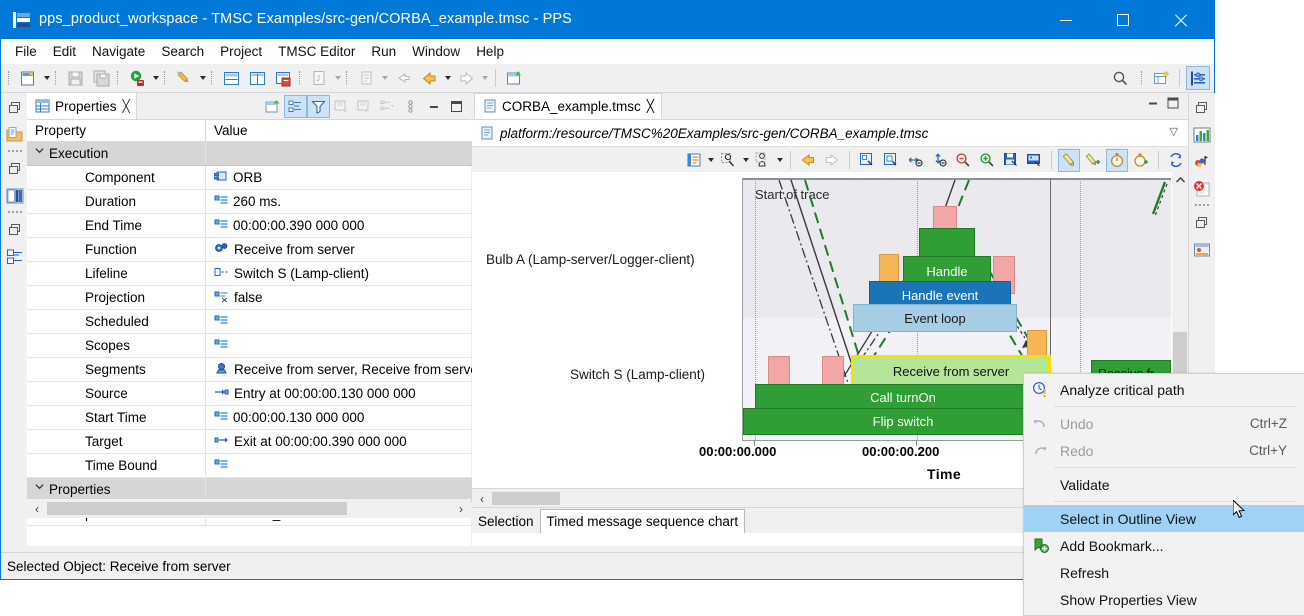  Describe the element at coordinates (568, 106) in the screenshot. I see `tab-corba-example: CORBA_example.tmsc ╳` at that location.